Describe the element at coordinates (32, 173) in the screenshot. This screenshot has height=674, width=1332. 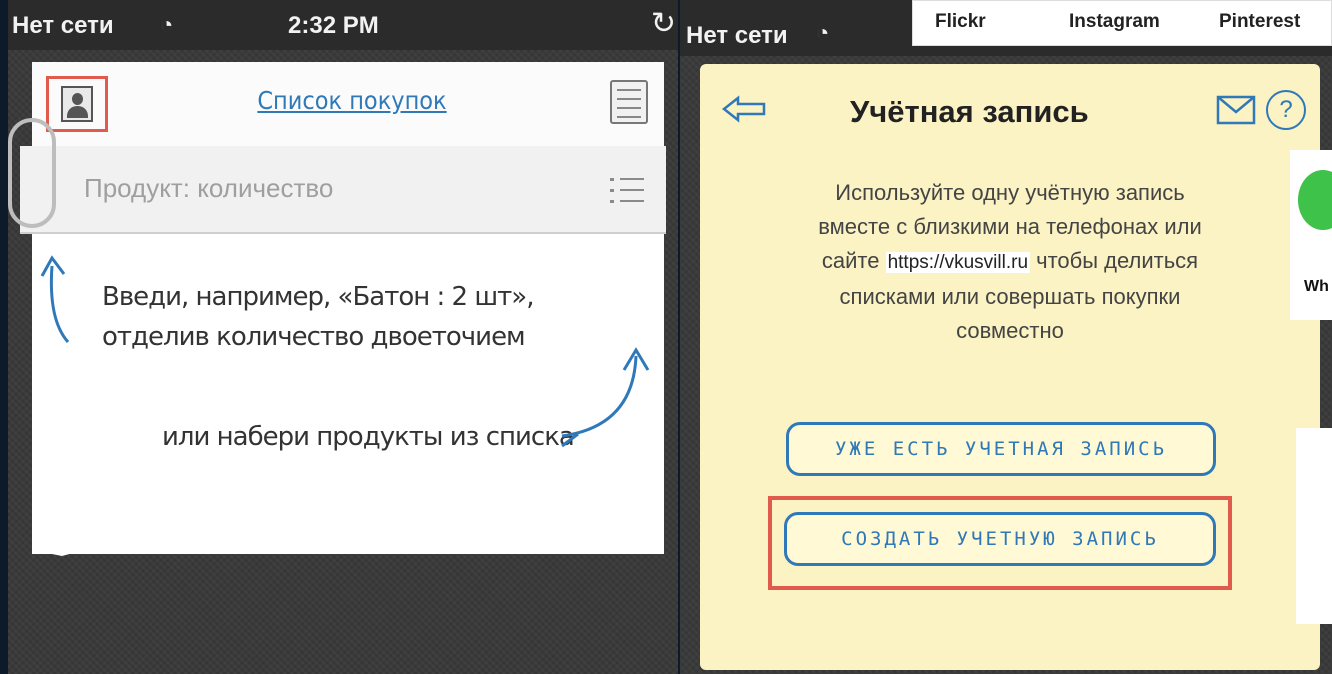
I see `paperclip-icon` at that location.